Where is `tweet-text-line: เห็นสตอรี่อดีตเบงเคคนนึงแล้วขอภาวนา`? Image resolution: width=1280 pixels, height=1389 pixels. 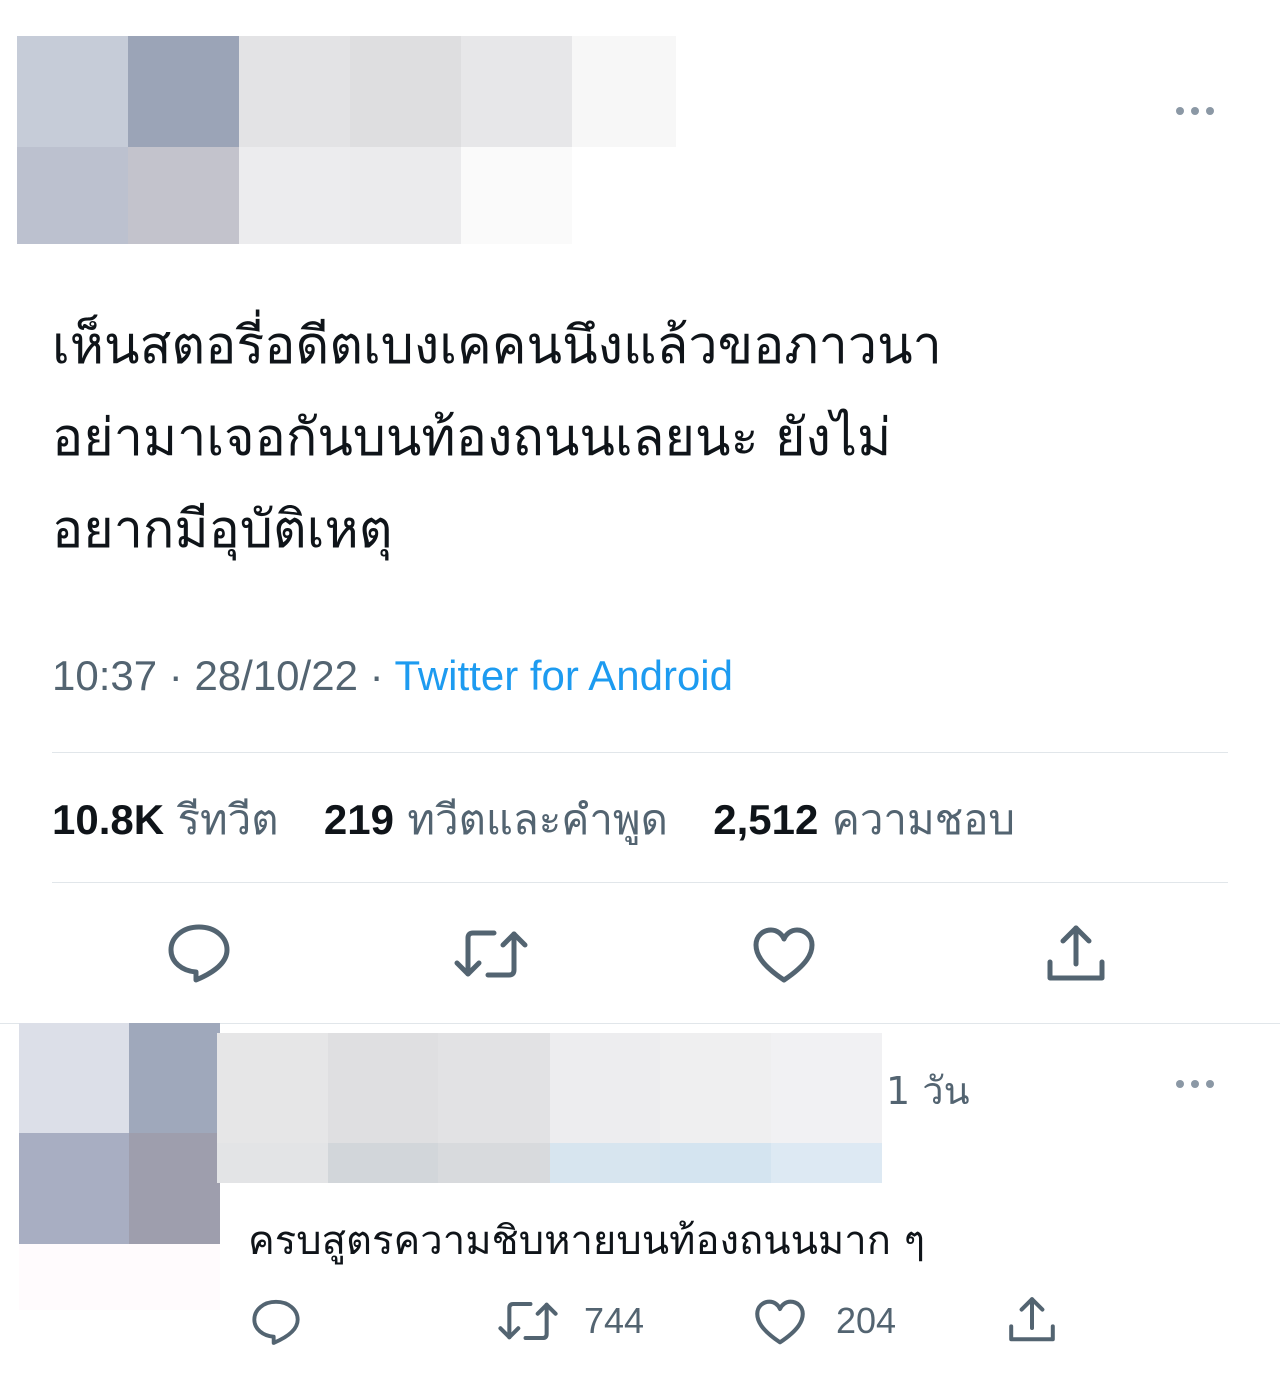 tweet-text-line: เห็นสตอรี่อดีตเบงเคคนนึงแล้วขอภาวนา is located at coordinates (497, 346).